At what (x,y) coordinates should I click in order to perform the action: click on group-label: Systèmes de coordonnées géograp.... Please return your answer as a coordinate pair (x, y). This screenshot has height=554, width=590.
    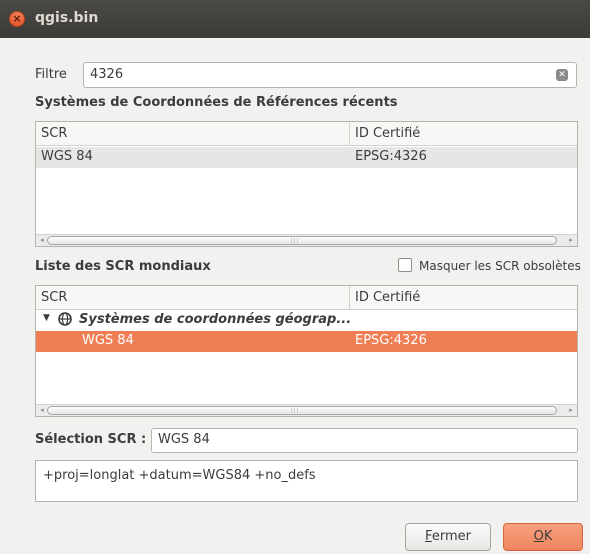
    Looking at the image, I should click on (215, 319).